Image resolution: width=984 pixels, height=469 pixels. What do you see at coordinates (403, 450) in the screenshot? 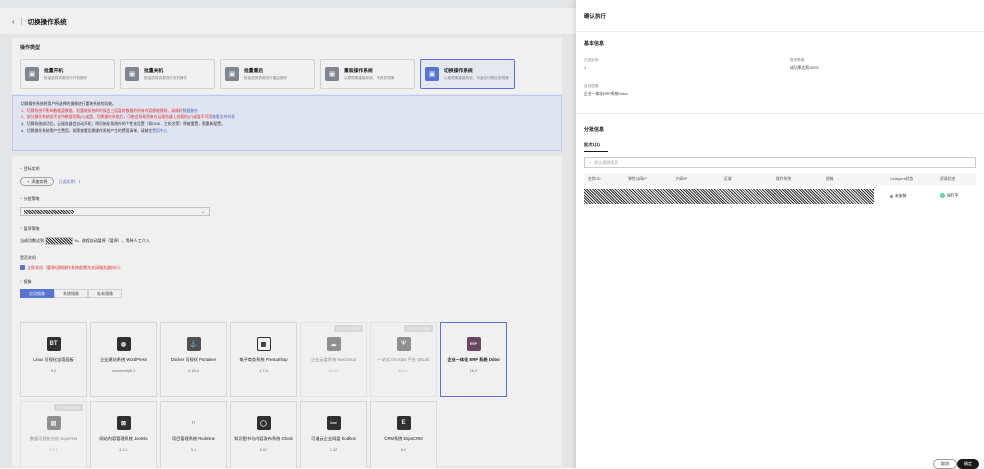
I see `image-version: 8.0` at bounding box center [403, 450].